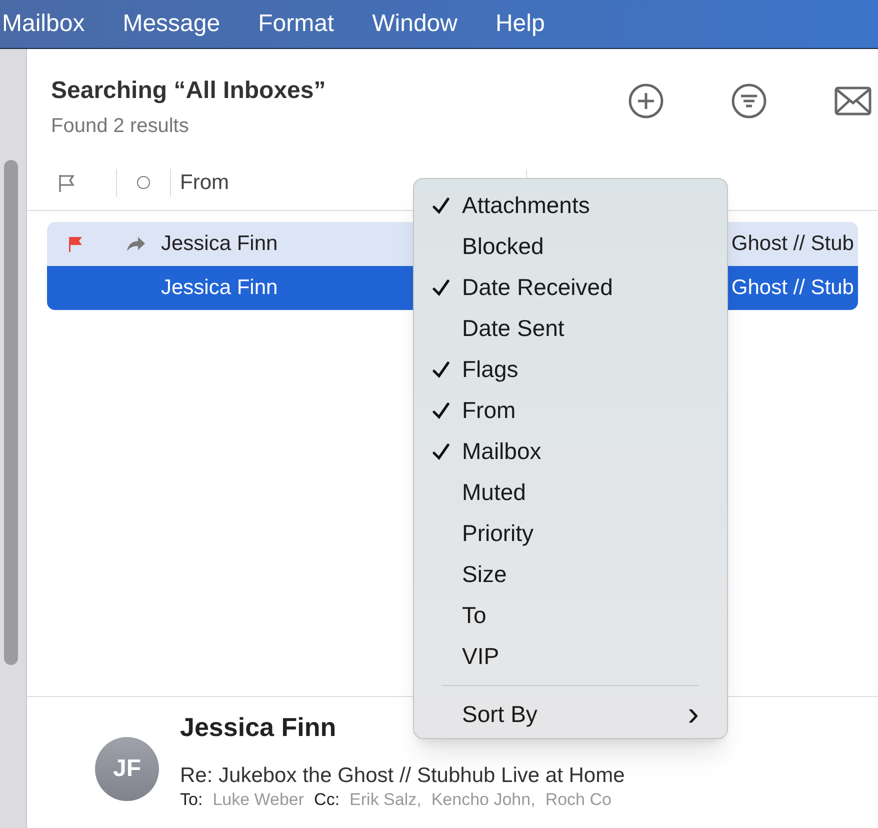 This screenshot has width=878, height=828. I want to click on avatar: JF, so click(127, 769).